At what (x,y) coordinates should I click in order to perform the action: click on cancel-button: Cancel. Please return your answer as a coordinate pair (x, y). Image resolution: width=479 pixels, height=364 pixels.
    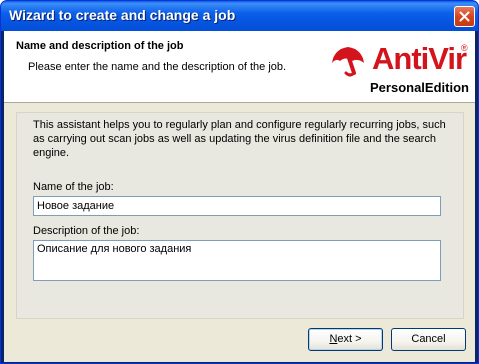
    Looking at the image, I should click on (428, 339).